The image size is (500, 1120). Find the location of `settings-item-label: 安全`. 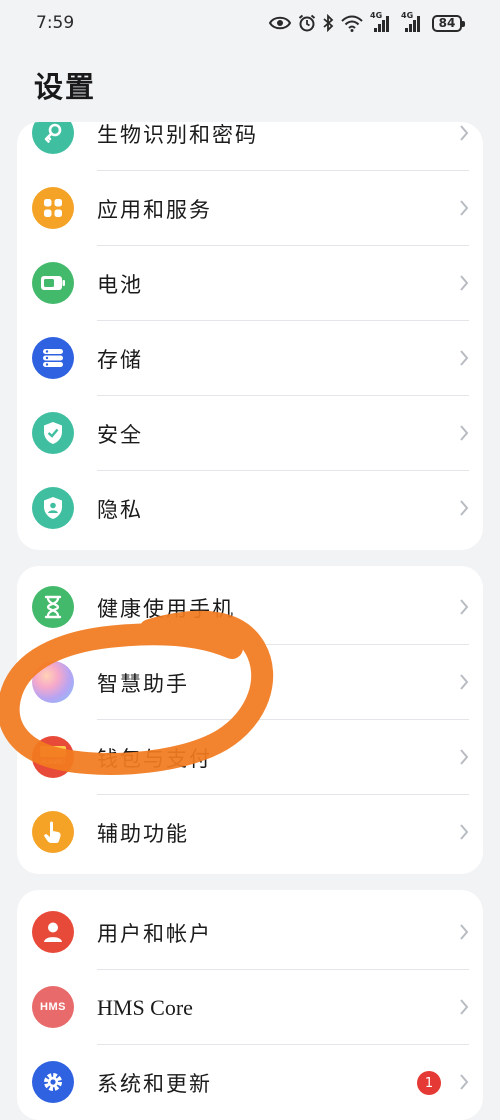

settings-item-label: 安全 is located at coordinates (120, 434).